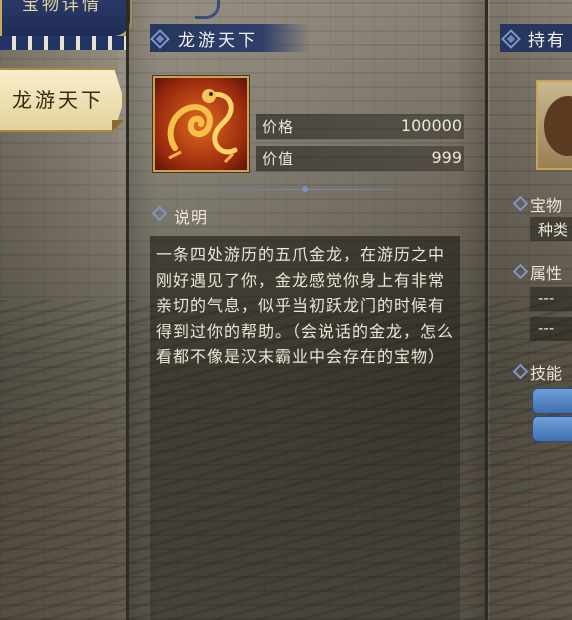  What do you see at coordinates (62, 7) in the screenshot?
I see `banner-title: 宝物详情` at bounding box center [62, 7].